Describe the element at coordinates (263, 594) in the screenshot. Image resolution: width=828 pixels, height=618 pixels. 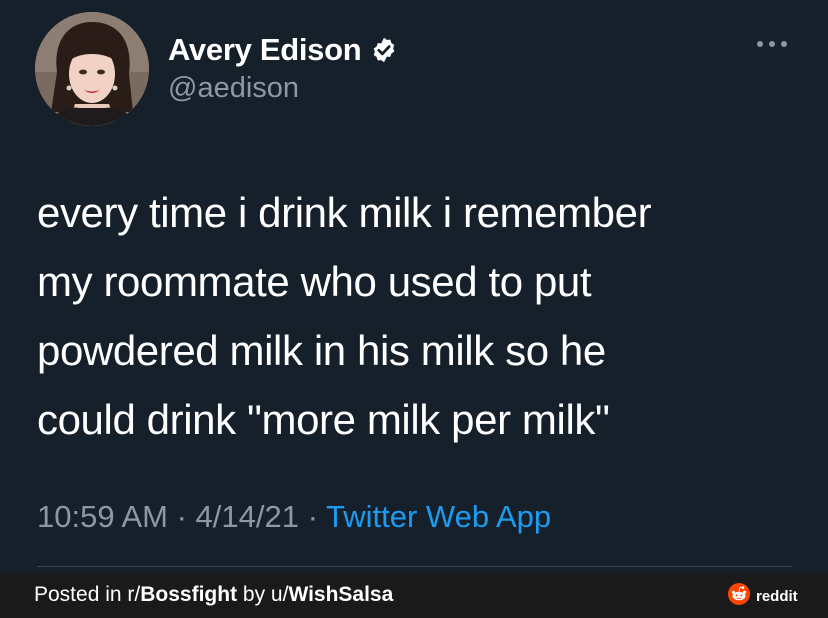
I see `by-label: by u/` at that location.